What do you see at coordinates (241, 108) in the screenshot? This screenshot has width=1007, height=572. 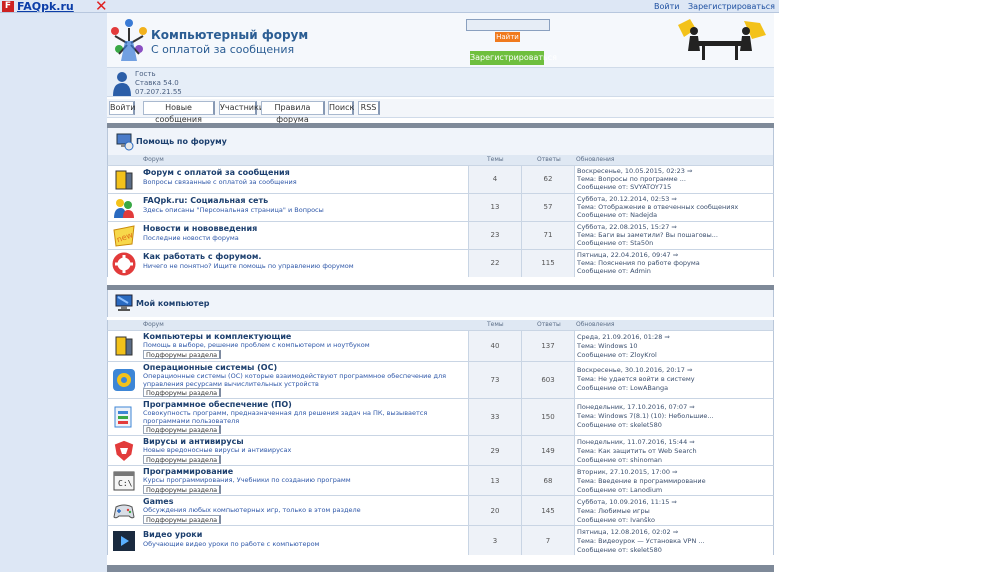 I see `nav-tab-members: Участники` at bounding box center [241, 108].